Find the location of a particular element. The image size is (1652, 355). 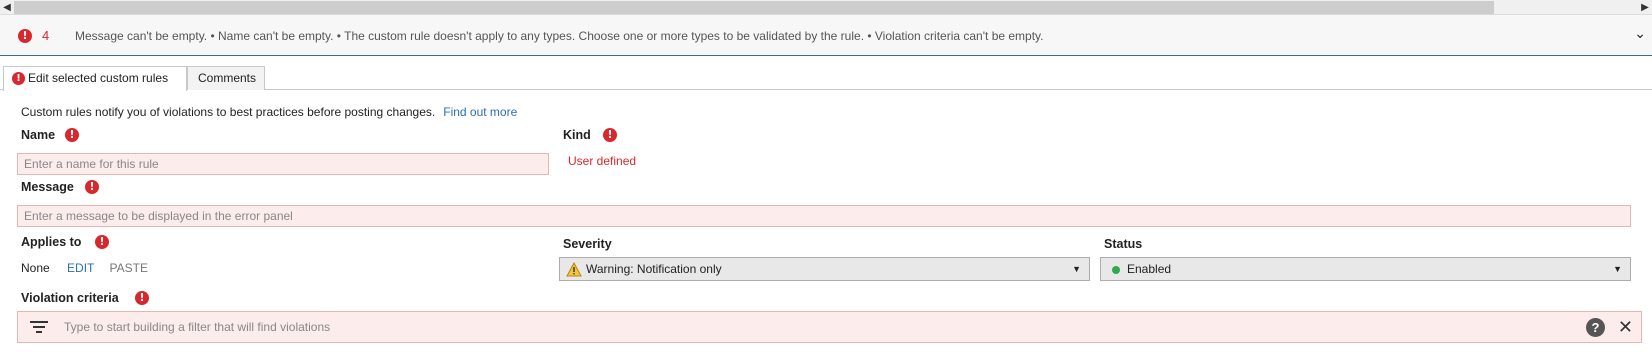

message-label-text: Message is located at coordinates (47, 187).